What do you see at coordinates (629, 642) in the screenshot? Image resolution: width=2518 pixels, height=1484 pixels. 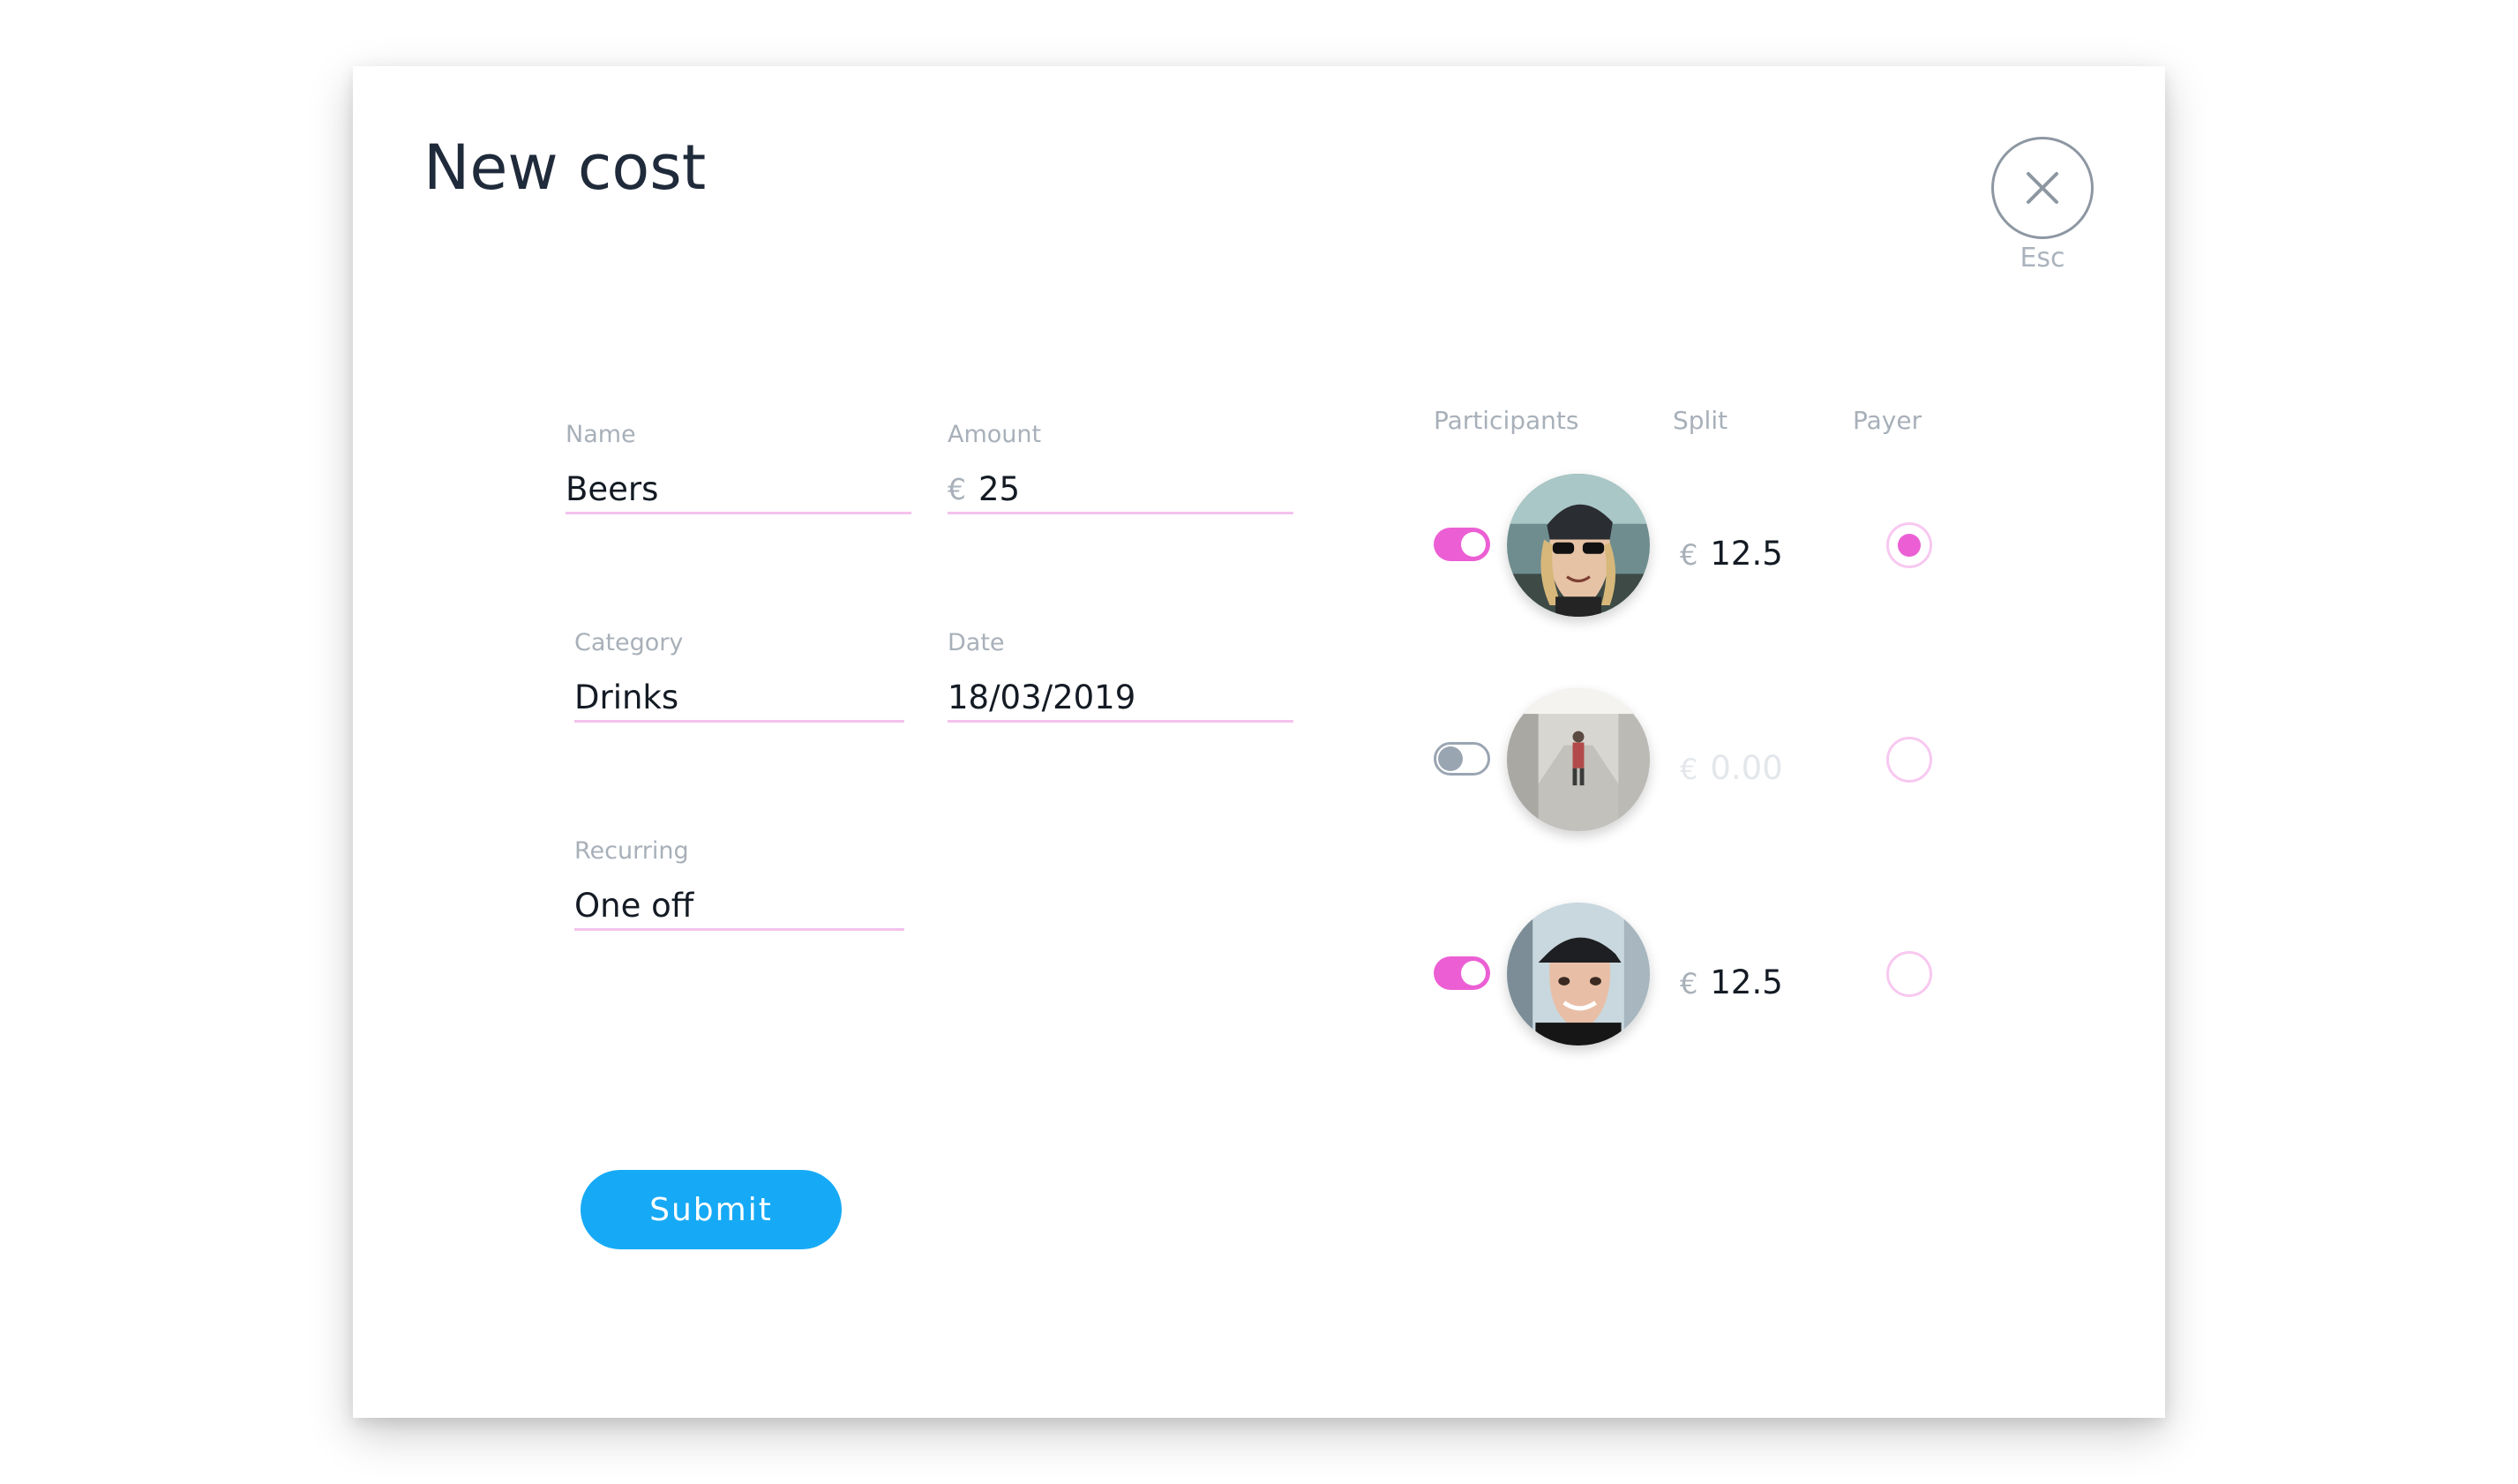 I see `category-label: Category` at bounding box center [629, 642].